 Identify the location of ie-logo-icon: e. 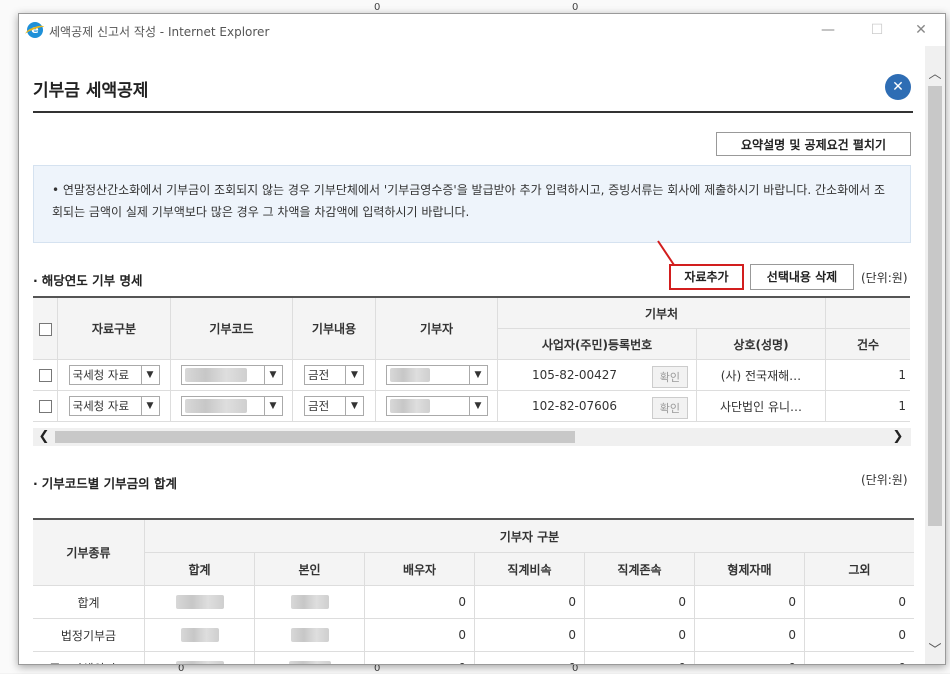
(35, 30).